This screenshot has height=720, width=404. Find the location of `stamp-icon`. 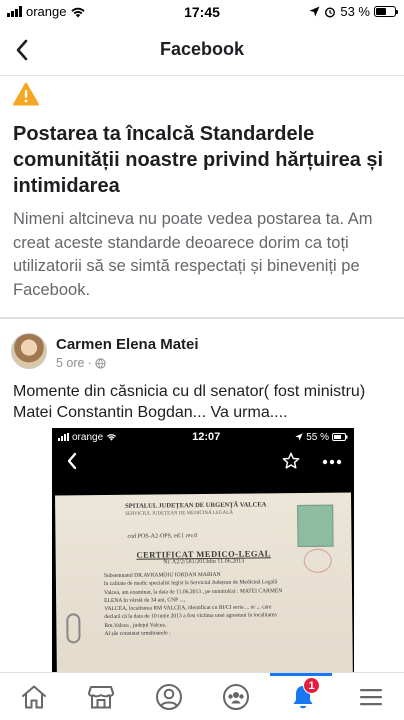

stamp-icon is located at coordinates (315, 526).